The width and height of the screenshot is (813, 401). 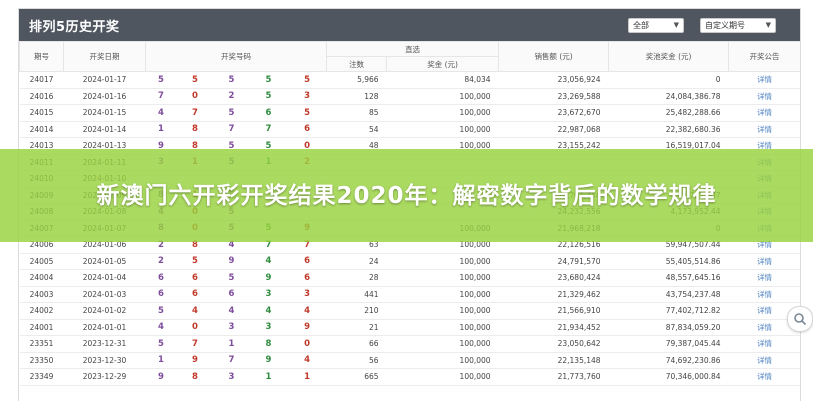 What do you see at coordinates (668, 344) in the screenshot?
I see `cell-pool: 79,387,045.44` at bounding box center [668, 344].